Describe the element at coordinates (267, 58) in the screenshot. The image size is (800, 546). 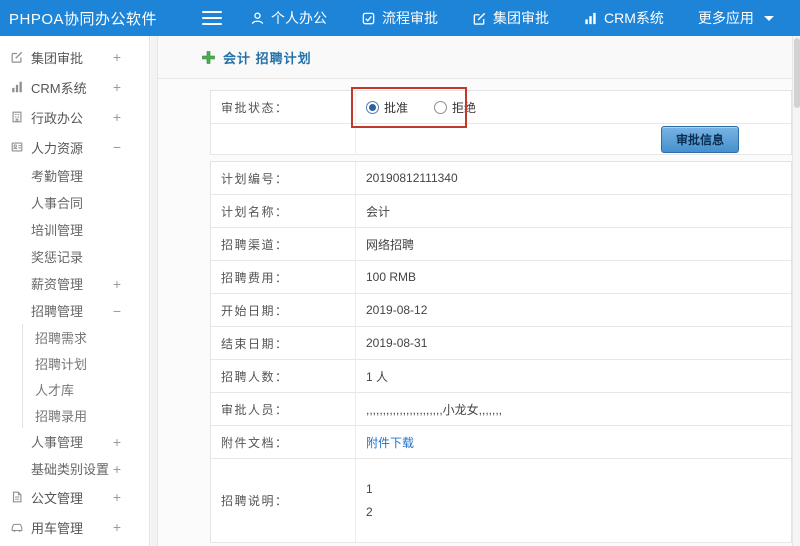
I see `page-title: 会计 招聘计划` at that location.